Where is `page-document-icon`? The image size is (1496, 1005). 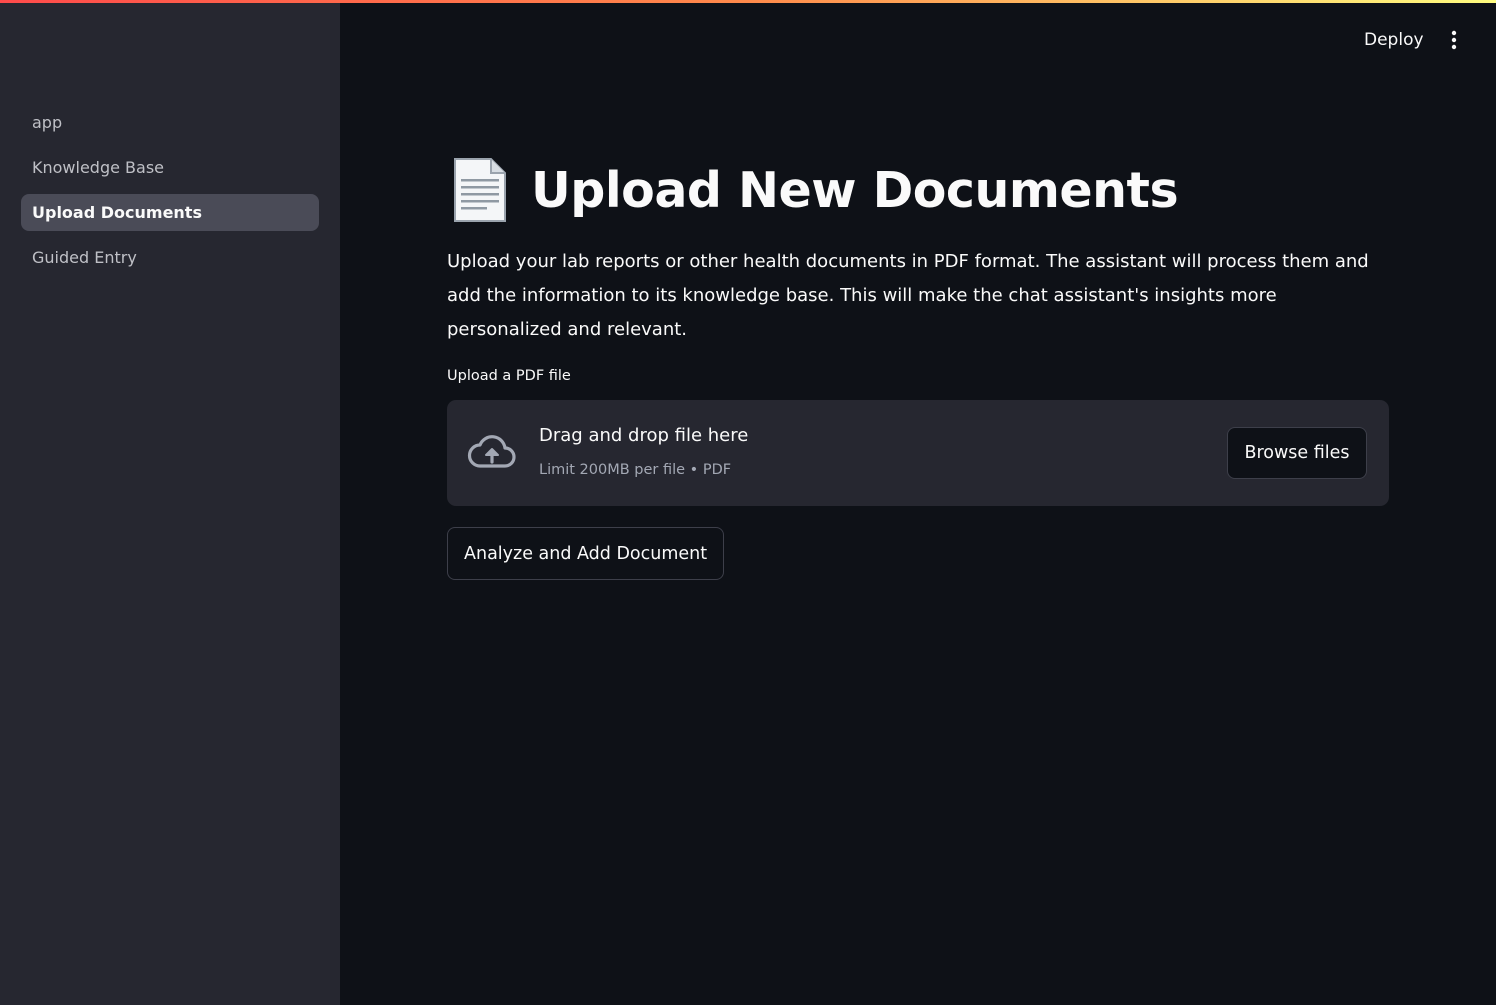 page-document-icon is located at coordinates (480, 190).